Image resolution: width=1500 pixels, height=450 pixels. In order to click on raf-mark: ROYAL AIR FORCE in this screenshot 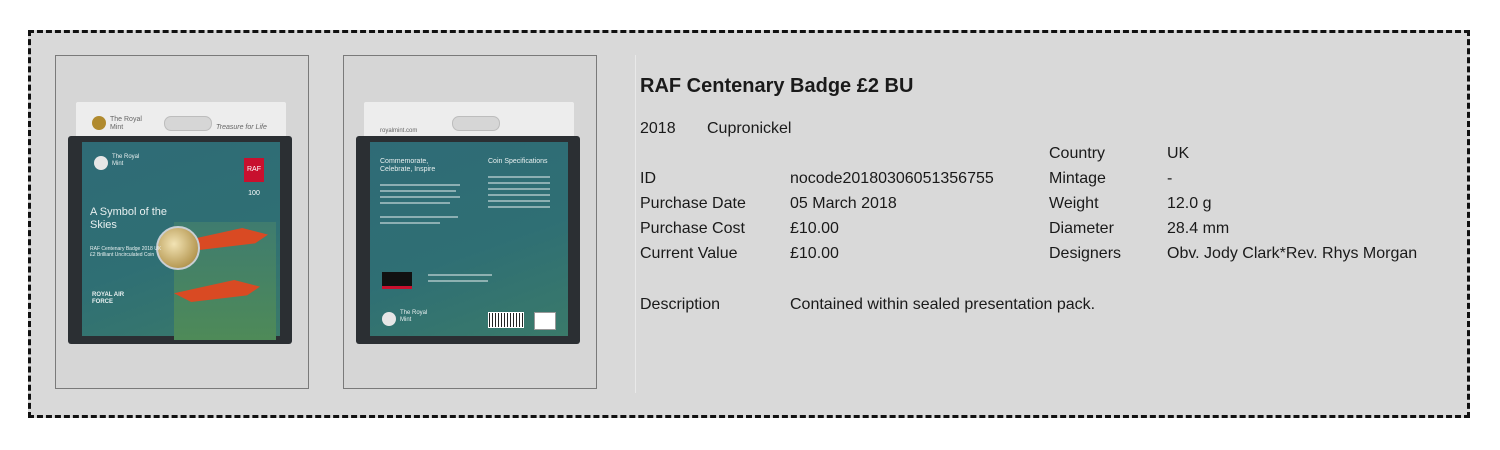, I will do `click(108, 298)`.